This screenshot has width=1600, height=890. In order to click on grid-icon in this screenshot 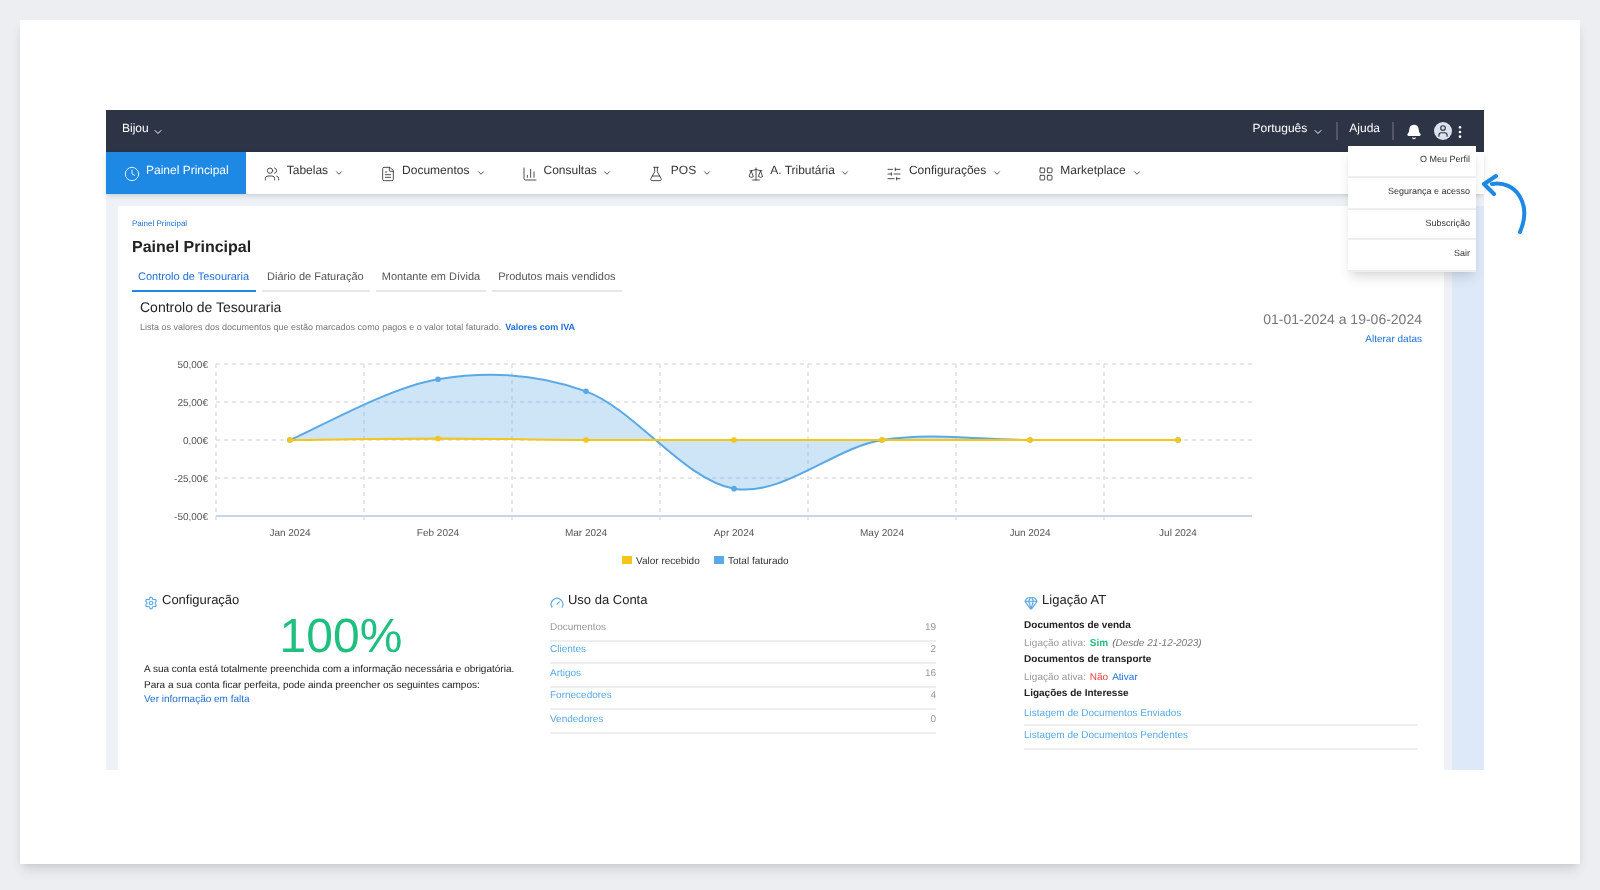, I will do `click(1046, 173)`.